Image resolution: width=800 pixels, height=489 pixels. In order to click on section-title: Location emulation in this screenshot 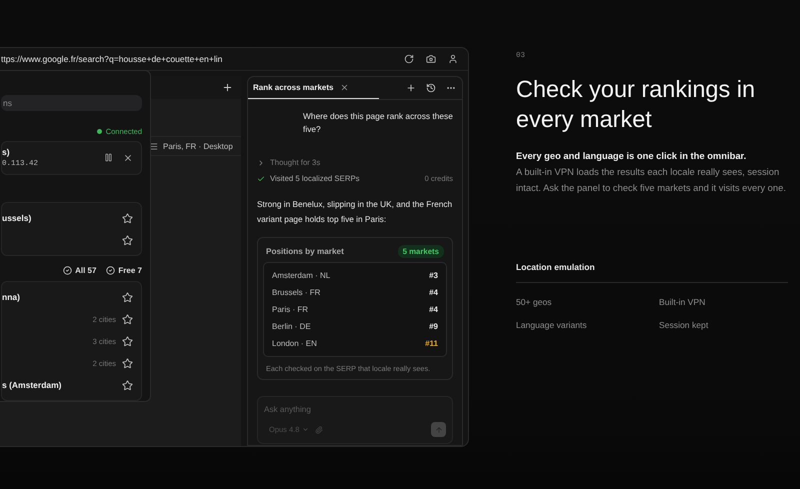, I will do `click(652, 272)`.